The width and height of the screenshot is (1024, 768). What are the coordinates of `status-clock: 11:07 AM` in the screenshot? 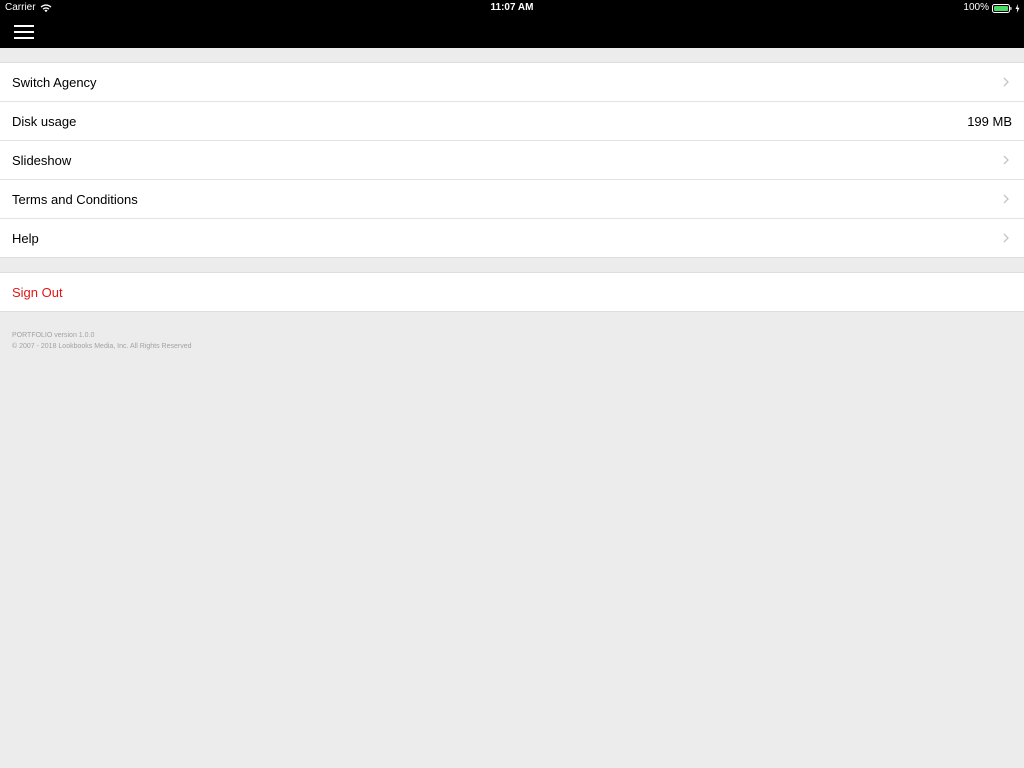 It's located at (512, 7).